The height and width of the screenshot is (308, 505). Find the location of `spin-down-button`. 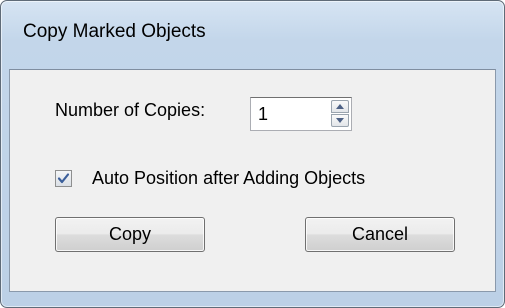

spin-down-button is located at coordinates (340, 120).